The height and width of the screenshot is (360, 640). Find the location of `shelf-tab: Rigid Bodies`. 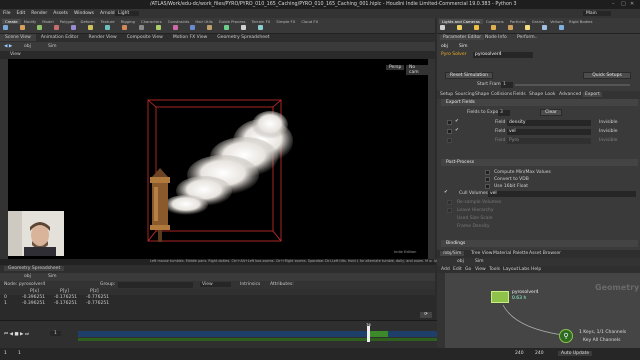

shelf-tab: Rigid Bodies is located at coordinates (580, 21).